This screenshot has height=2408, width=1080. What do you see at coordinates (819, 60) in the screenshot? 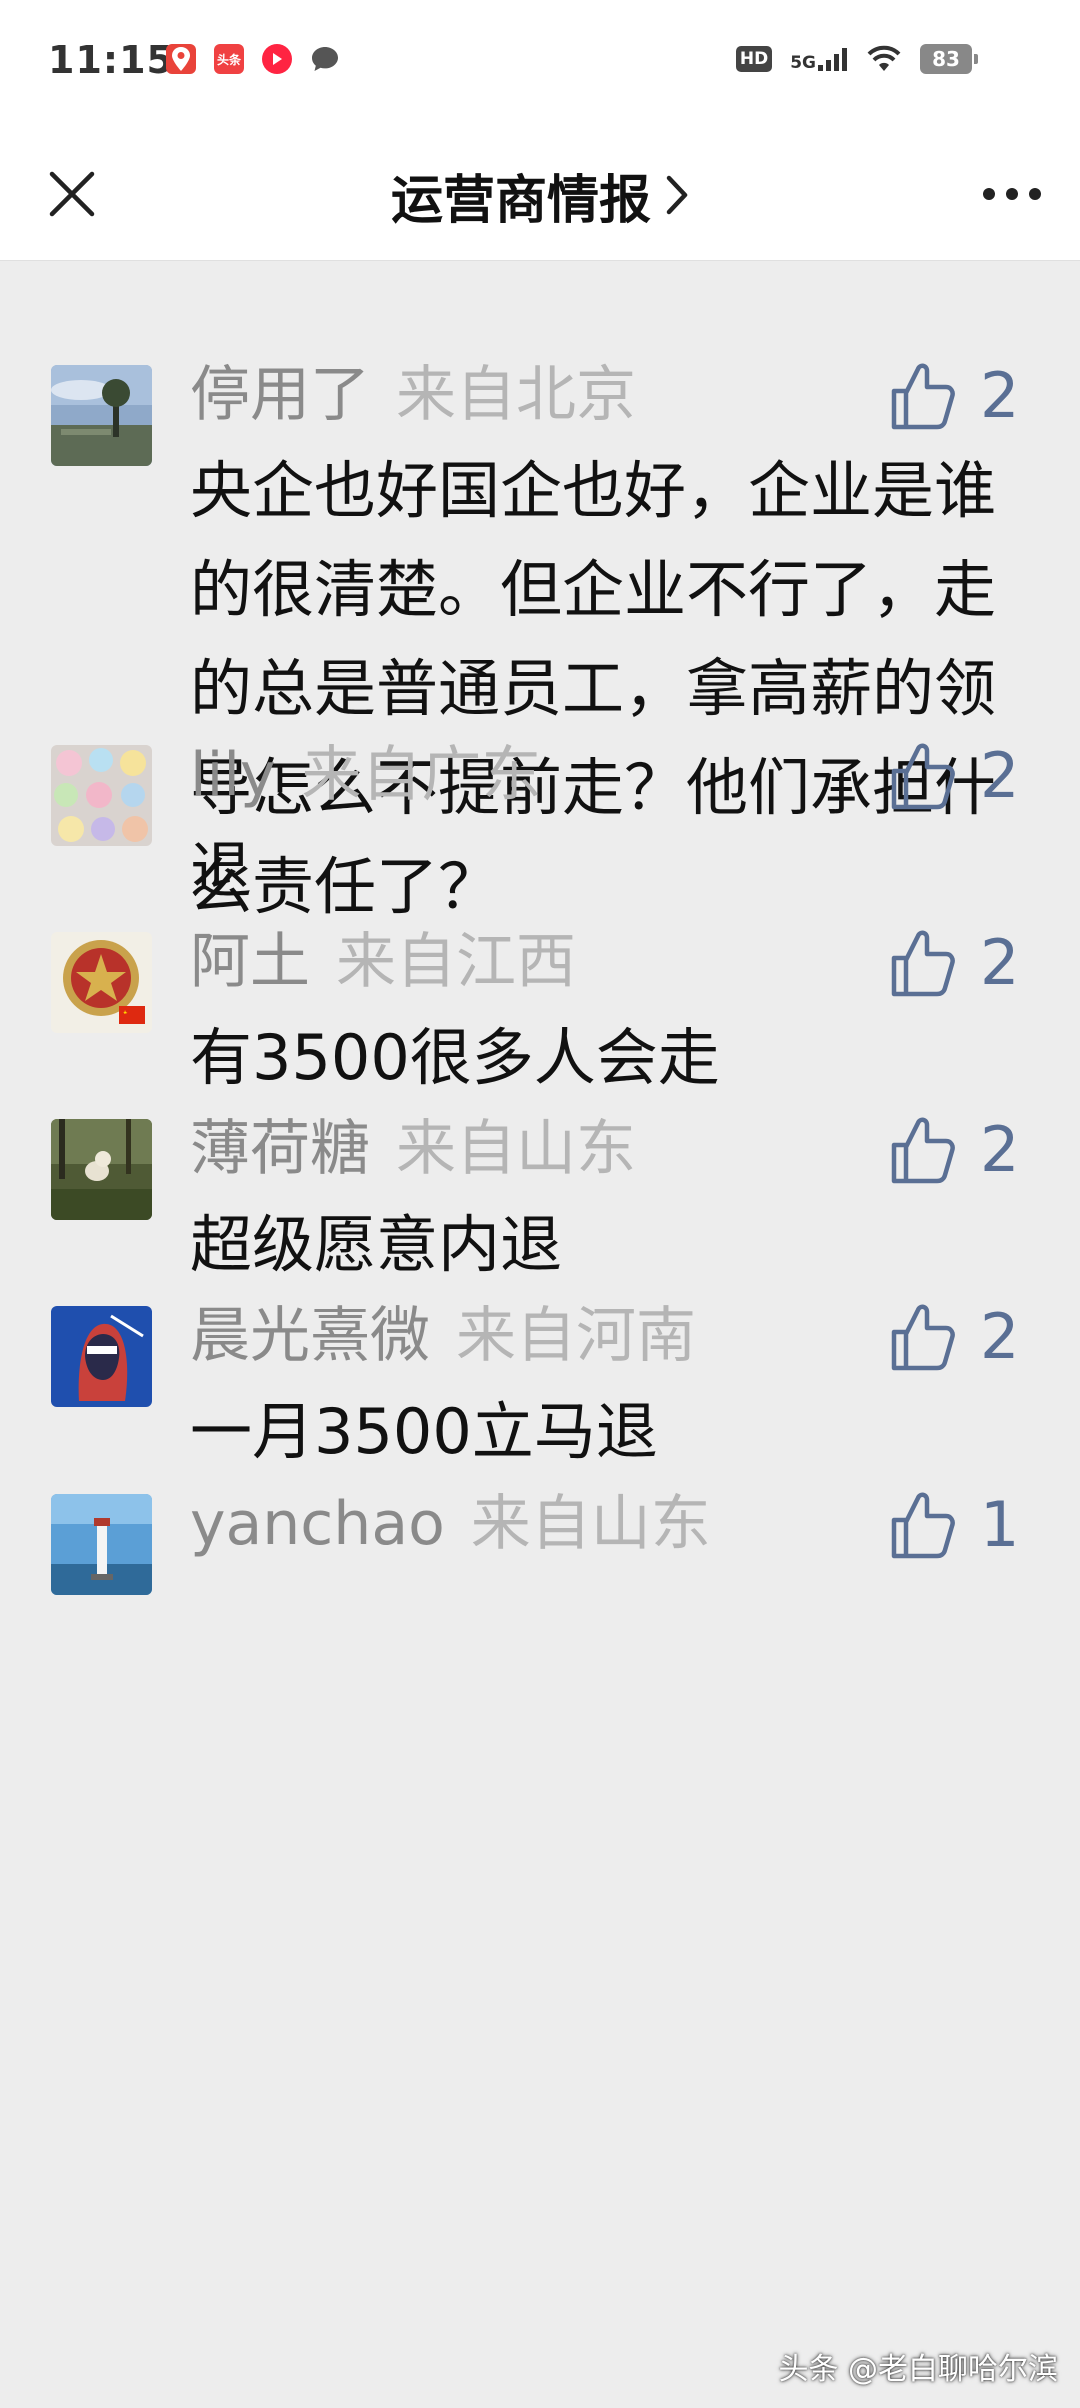
I see `signal-icon: 5G` at bounding box center [819, 60].